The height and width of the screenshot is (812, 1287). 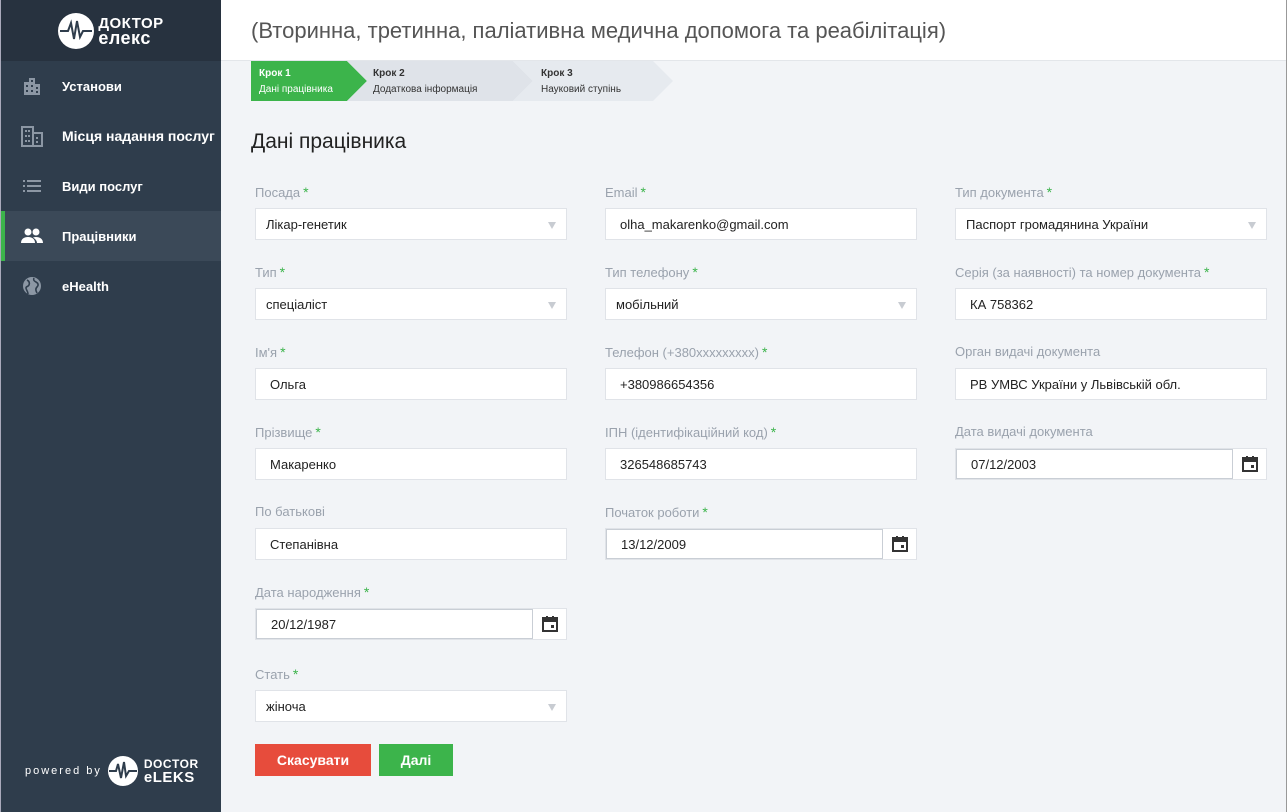 What do you see at coordinates (686, 352) in the screenshot?
I see `phone-label: Телефон (+380xxxxxxxxx) *` at bounding box center [686, 352].